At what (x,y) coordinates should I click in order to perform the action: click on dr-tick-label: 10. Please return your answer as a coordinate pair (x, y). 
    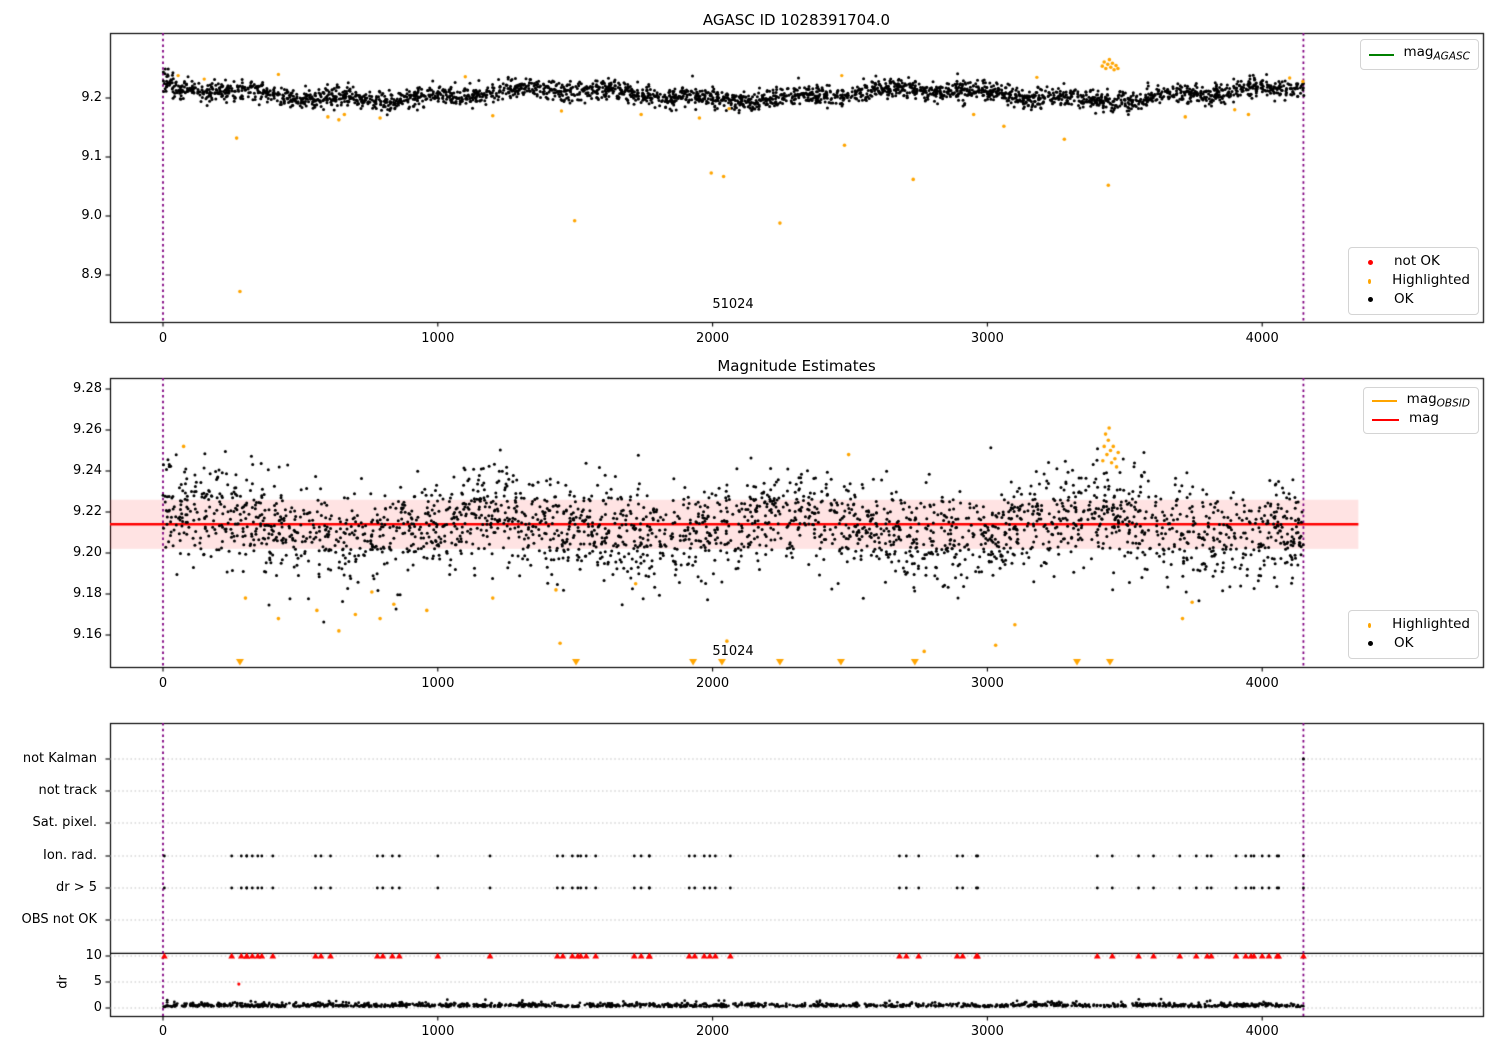
    Looking at the image, I should click on (93, 955).